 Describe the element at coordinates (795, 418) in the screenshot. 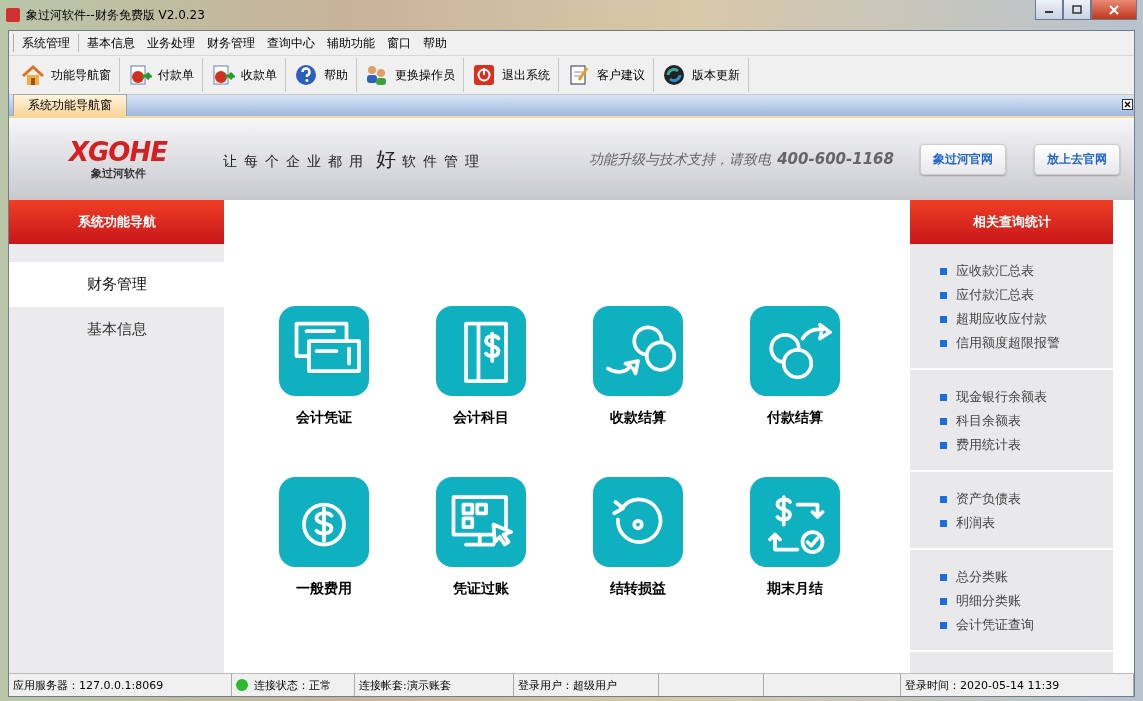

I see `tile-label: 付款结算` at that location.